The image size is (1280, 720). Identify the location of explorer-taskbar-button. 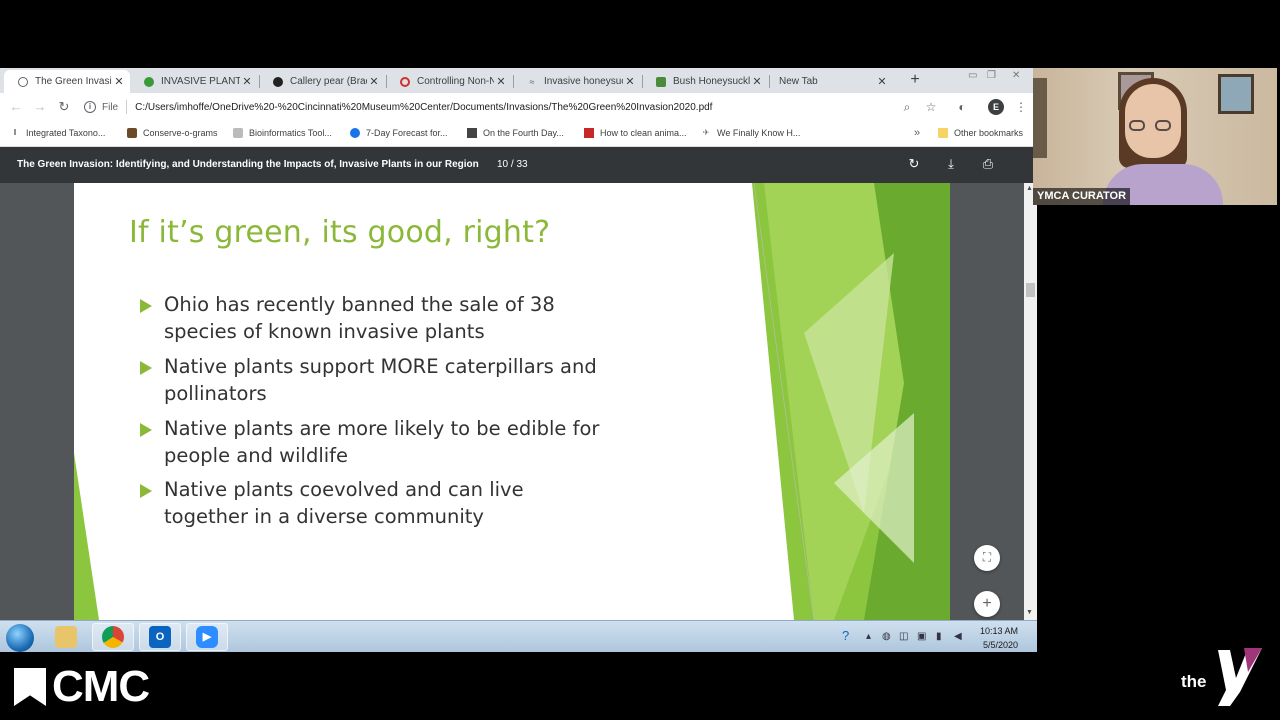
(66, 637).